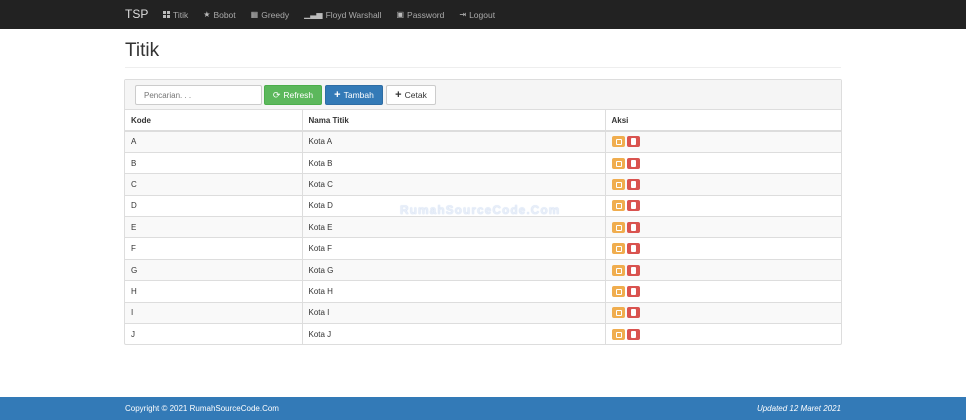 The width and height of the screenshot is (966, 420). Describe the element at coordinates (483, 67) in the screenshot. I see `title-divider` at that location.